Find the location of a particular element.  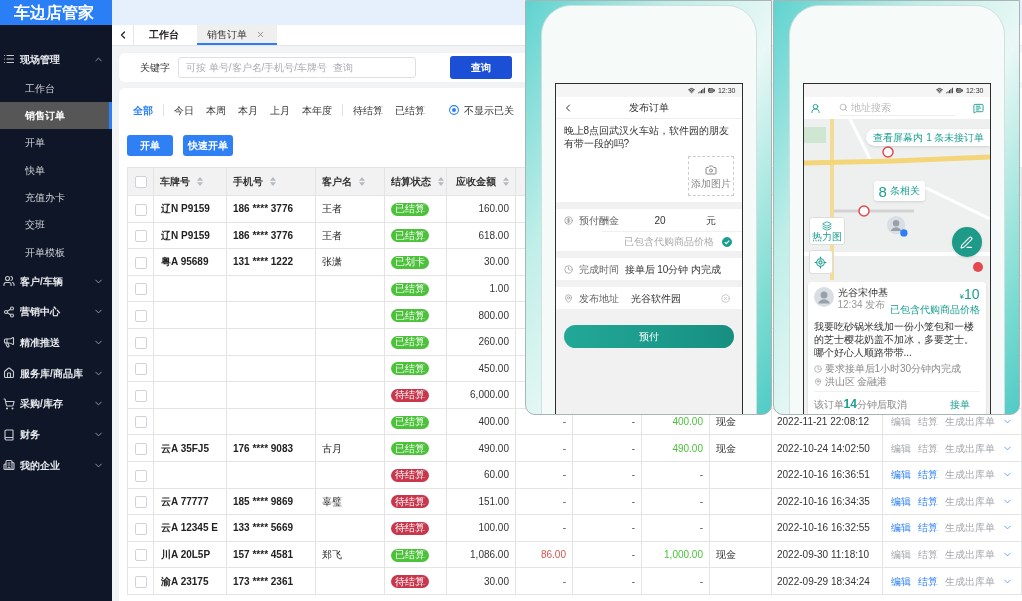

filter-tab: 待结算 is located at coordinates (368, 110).